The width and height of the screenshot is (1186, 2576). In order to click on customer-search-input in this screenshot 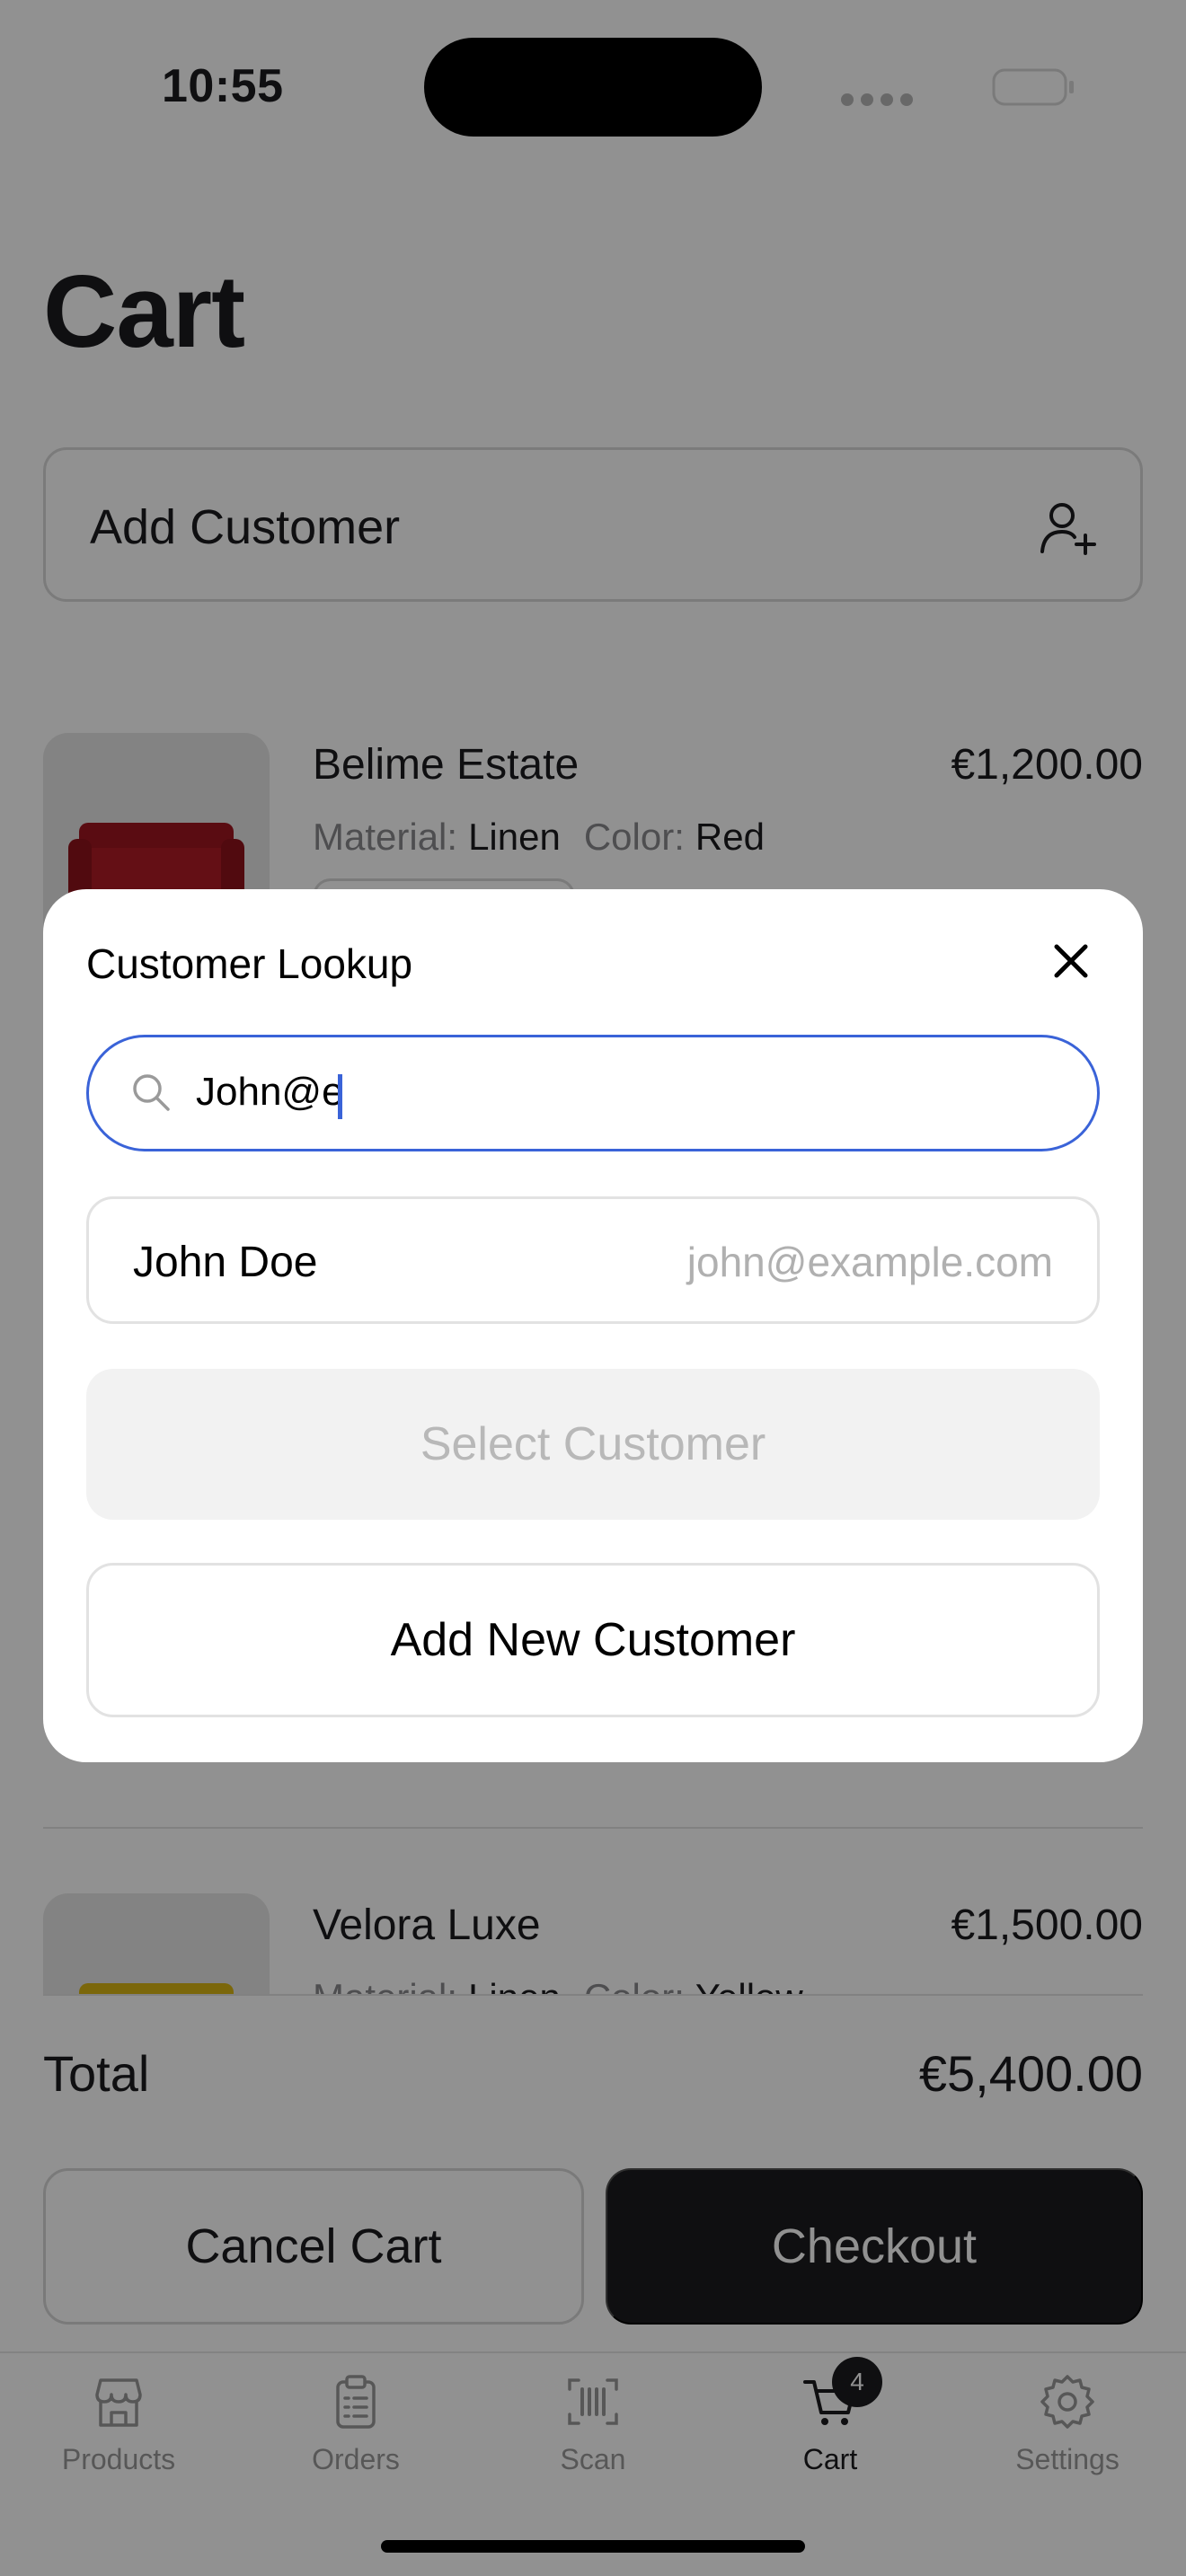, I will do `click(627, 1092)`.